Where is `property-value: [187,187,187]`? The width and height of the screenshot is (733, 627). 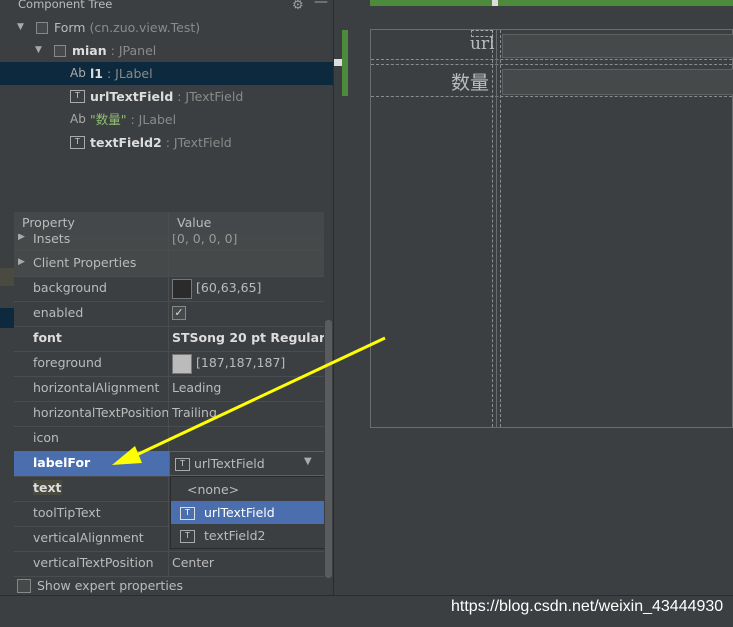 property-value: [187,187,187] is located at coordinates (240, 362).